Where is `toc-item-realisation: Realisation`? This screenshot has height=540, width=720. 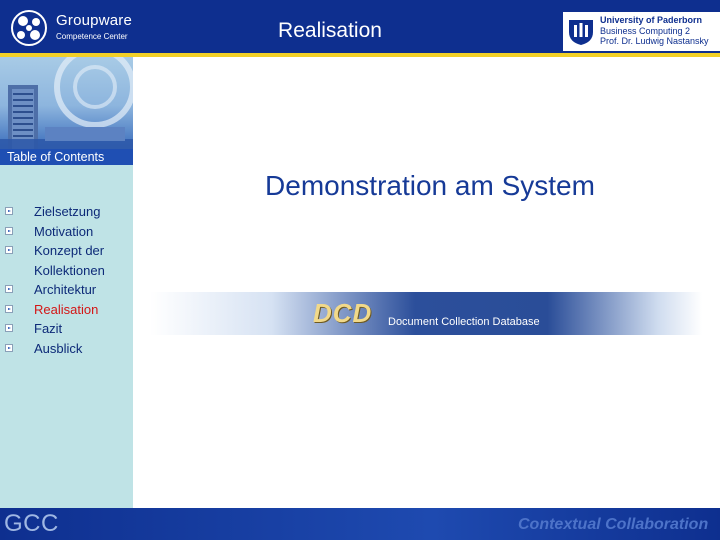
toc-item-realisation: Realisation is located at coordinates (66, 310).